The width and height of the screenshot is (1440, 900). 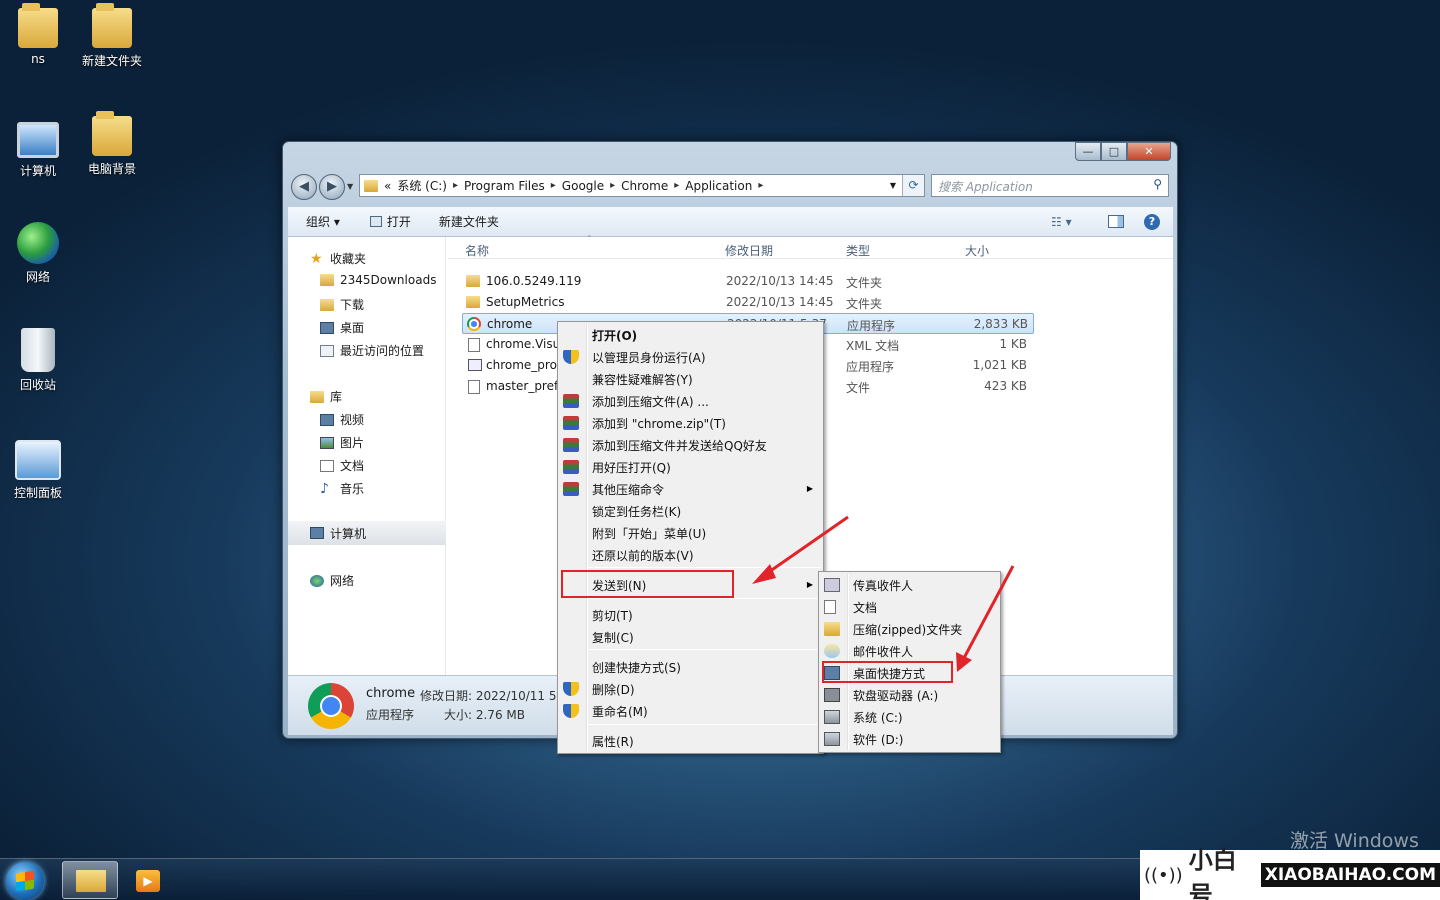 I want to click on annotation-arrow-send-to, so click(x=807, y=545).